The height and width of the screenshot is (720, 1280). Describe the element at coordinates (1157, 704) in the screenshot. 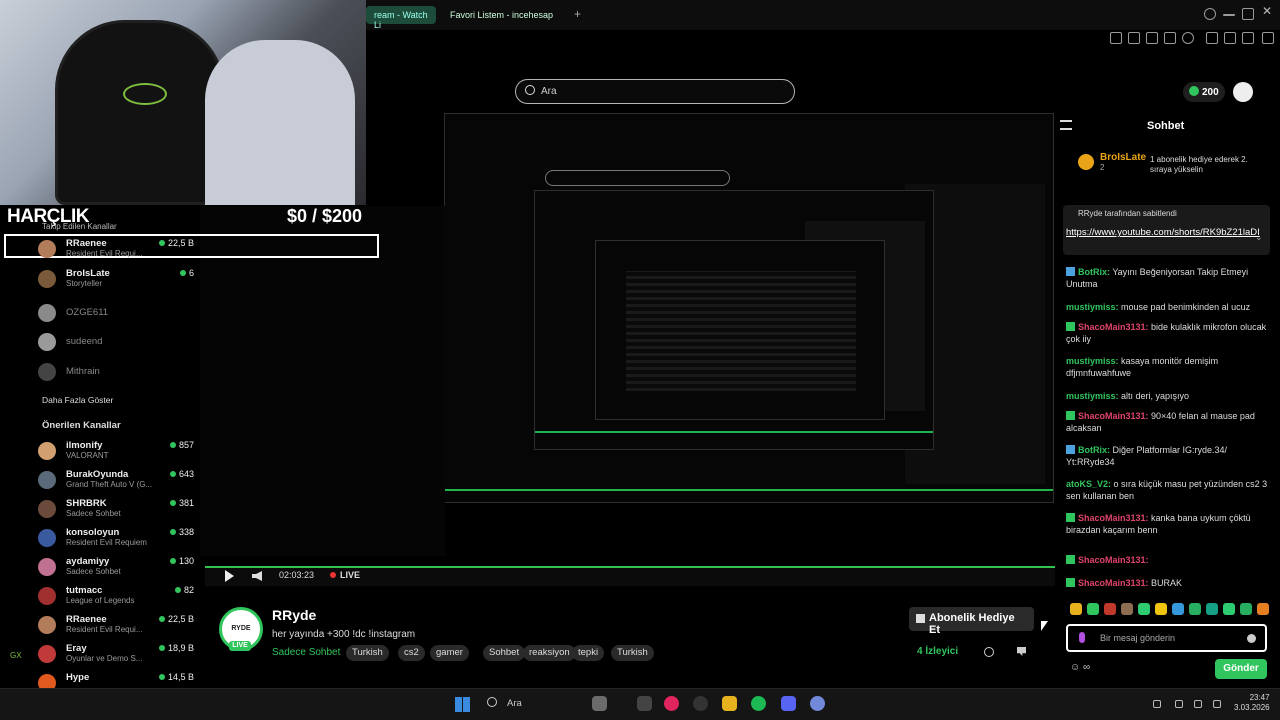

I see `tray-chevron-icon` at that location.